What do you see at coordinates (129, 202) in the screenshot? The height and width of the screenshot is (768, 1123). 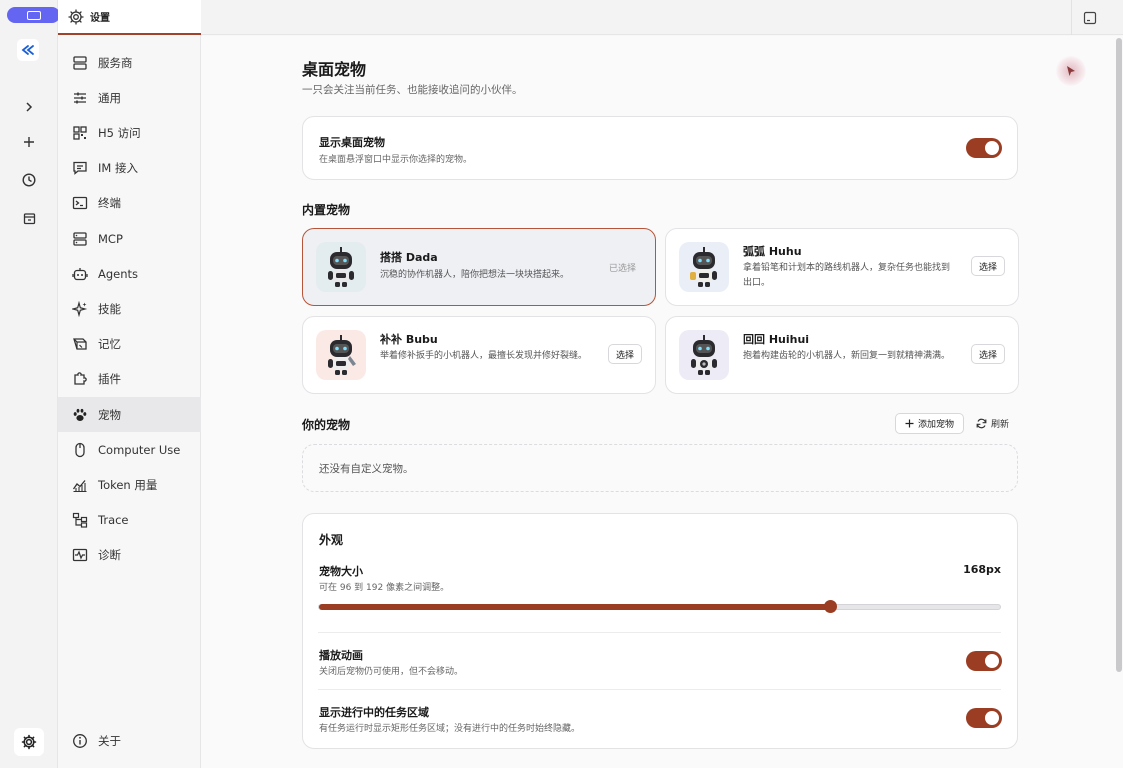 I see `sidebar-item-terminal: 终端` at bounding box center [129, 202].